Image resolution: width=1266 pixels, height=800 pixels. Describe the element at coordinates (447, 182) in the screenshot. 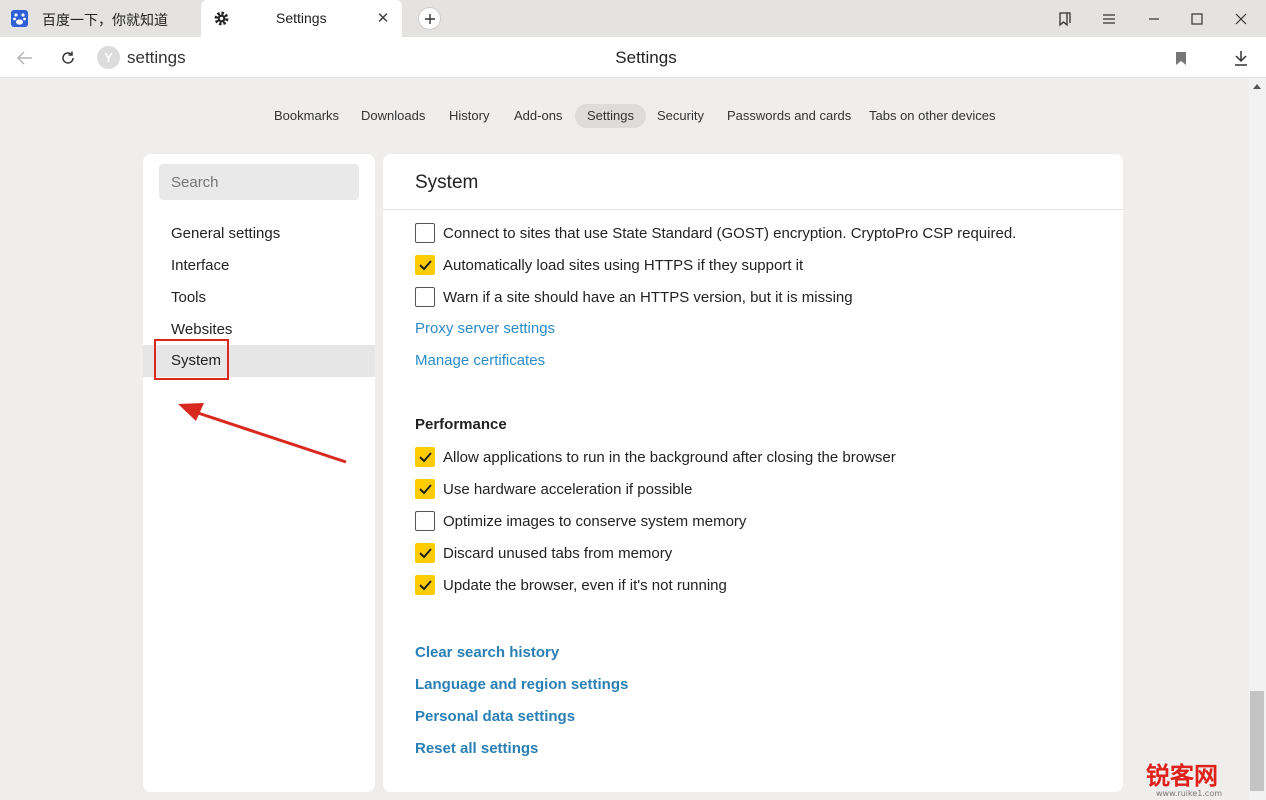

I see `section-heading: System` at that location.